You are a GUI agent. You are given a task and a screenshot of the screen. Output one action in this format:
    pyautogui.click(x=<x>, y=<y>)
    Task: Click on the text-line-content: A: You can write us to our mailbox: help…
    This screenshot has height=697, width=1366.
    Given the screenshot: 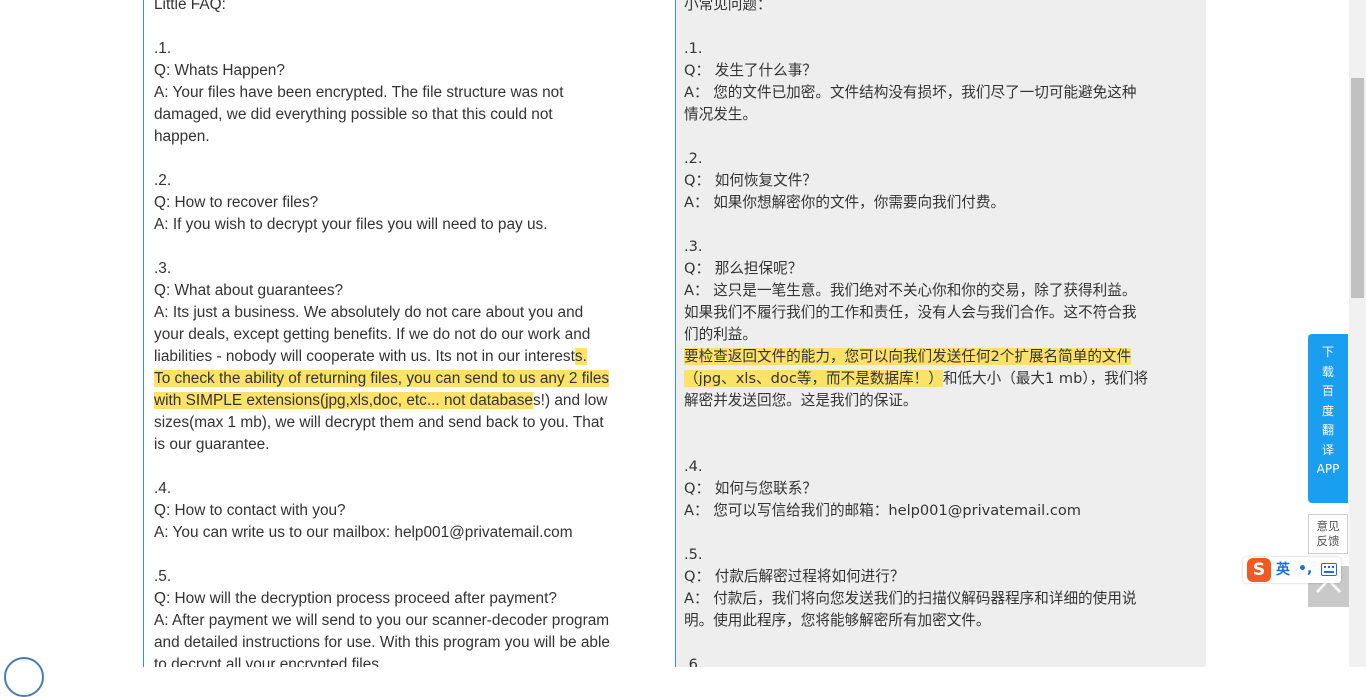 What is the action you would take?
    pyautogui.click(x=363, y=532)
    